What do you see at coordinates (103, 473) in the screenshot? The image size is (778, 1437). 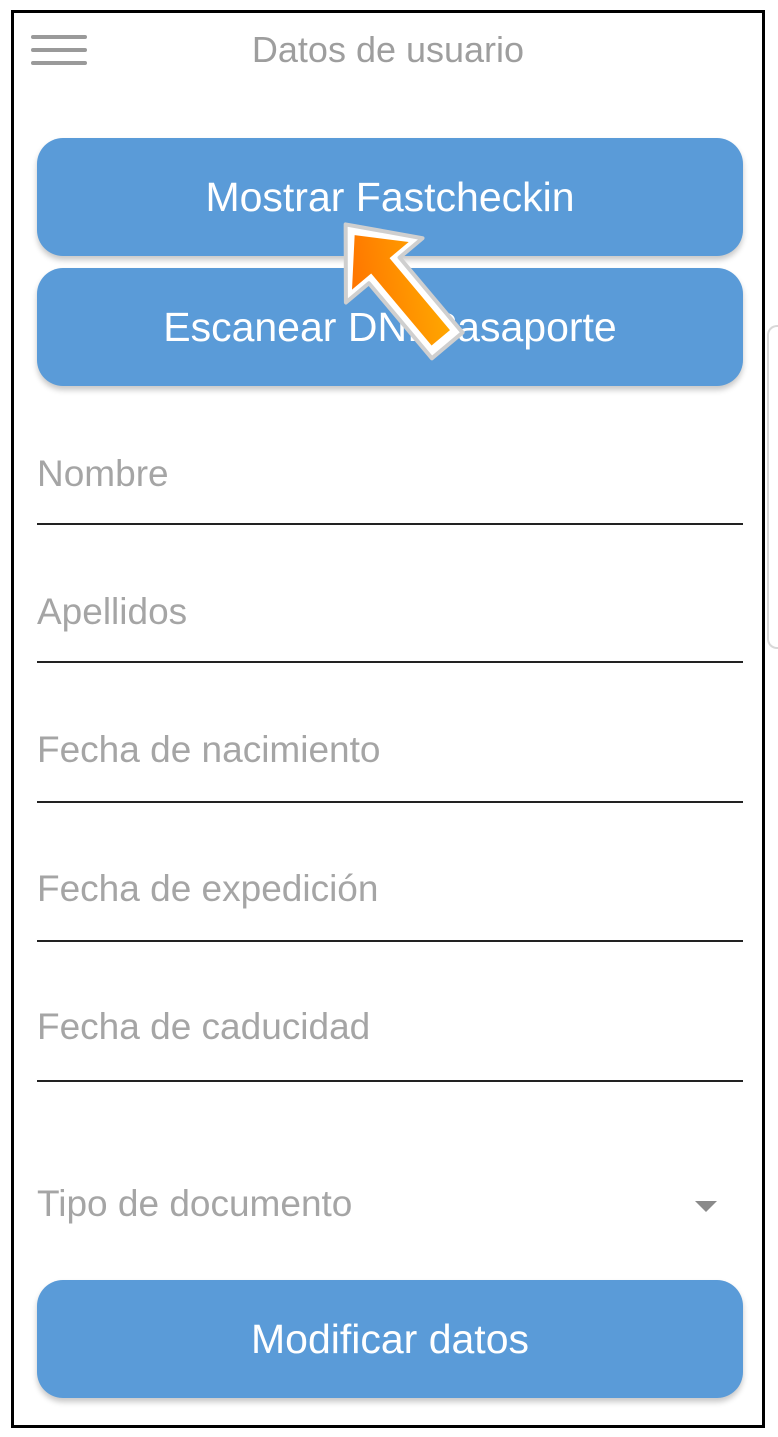 I see `first-name-placeholder: Nombre` at bounding box center [103, 473].